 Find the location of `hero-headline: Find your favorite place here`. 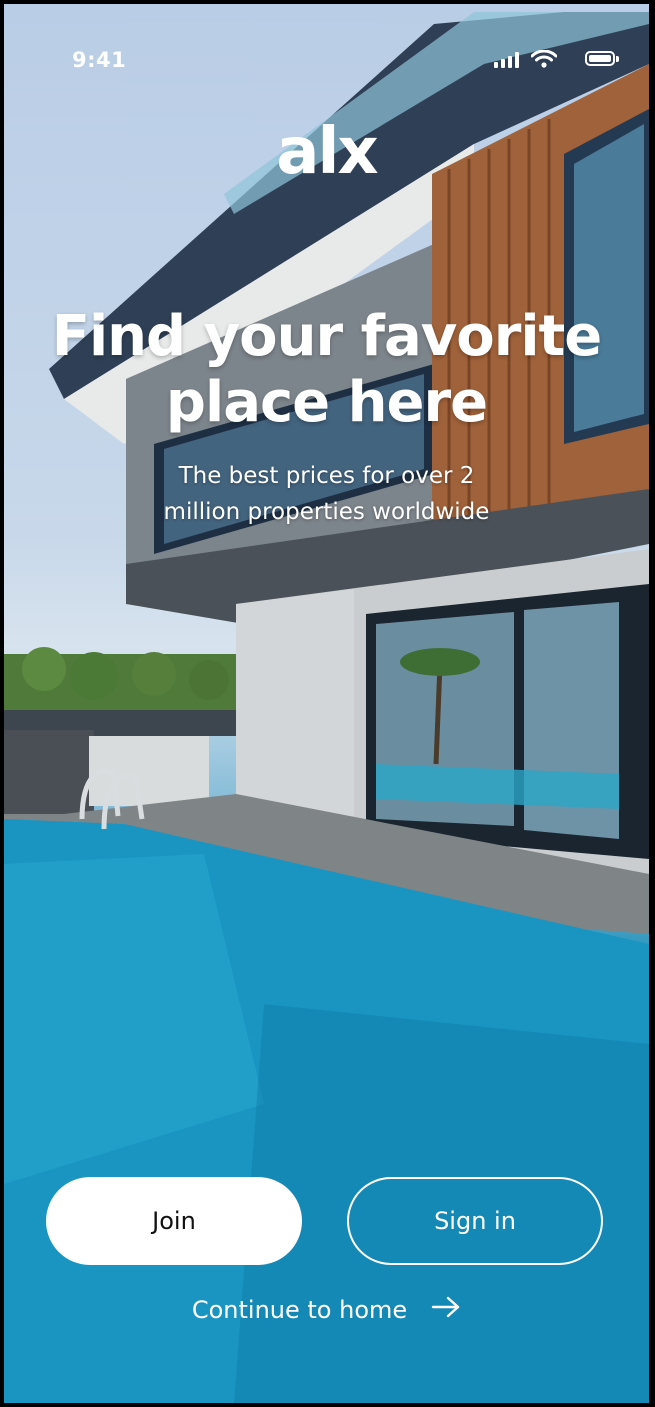

hero-headline: Find your favorite place here is located at coordinates (326, 370).